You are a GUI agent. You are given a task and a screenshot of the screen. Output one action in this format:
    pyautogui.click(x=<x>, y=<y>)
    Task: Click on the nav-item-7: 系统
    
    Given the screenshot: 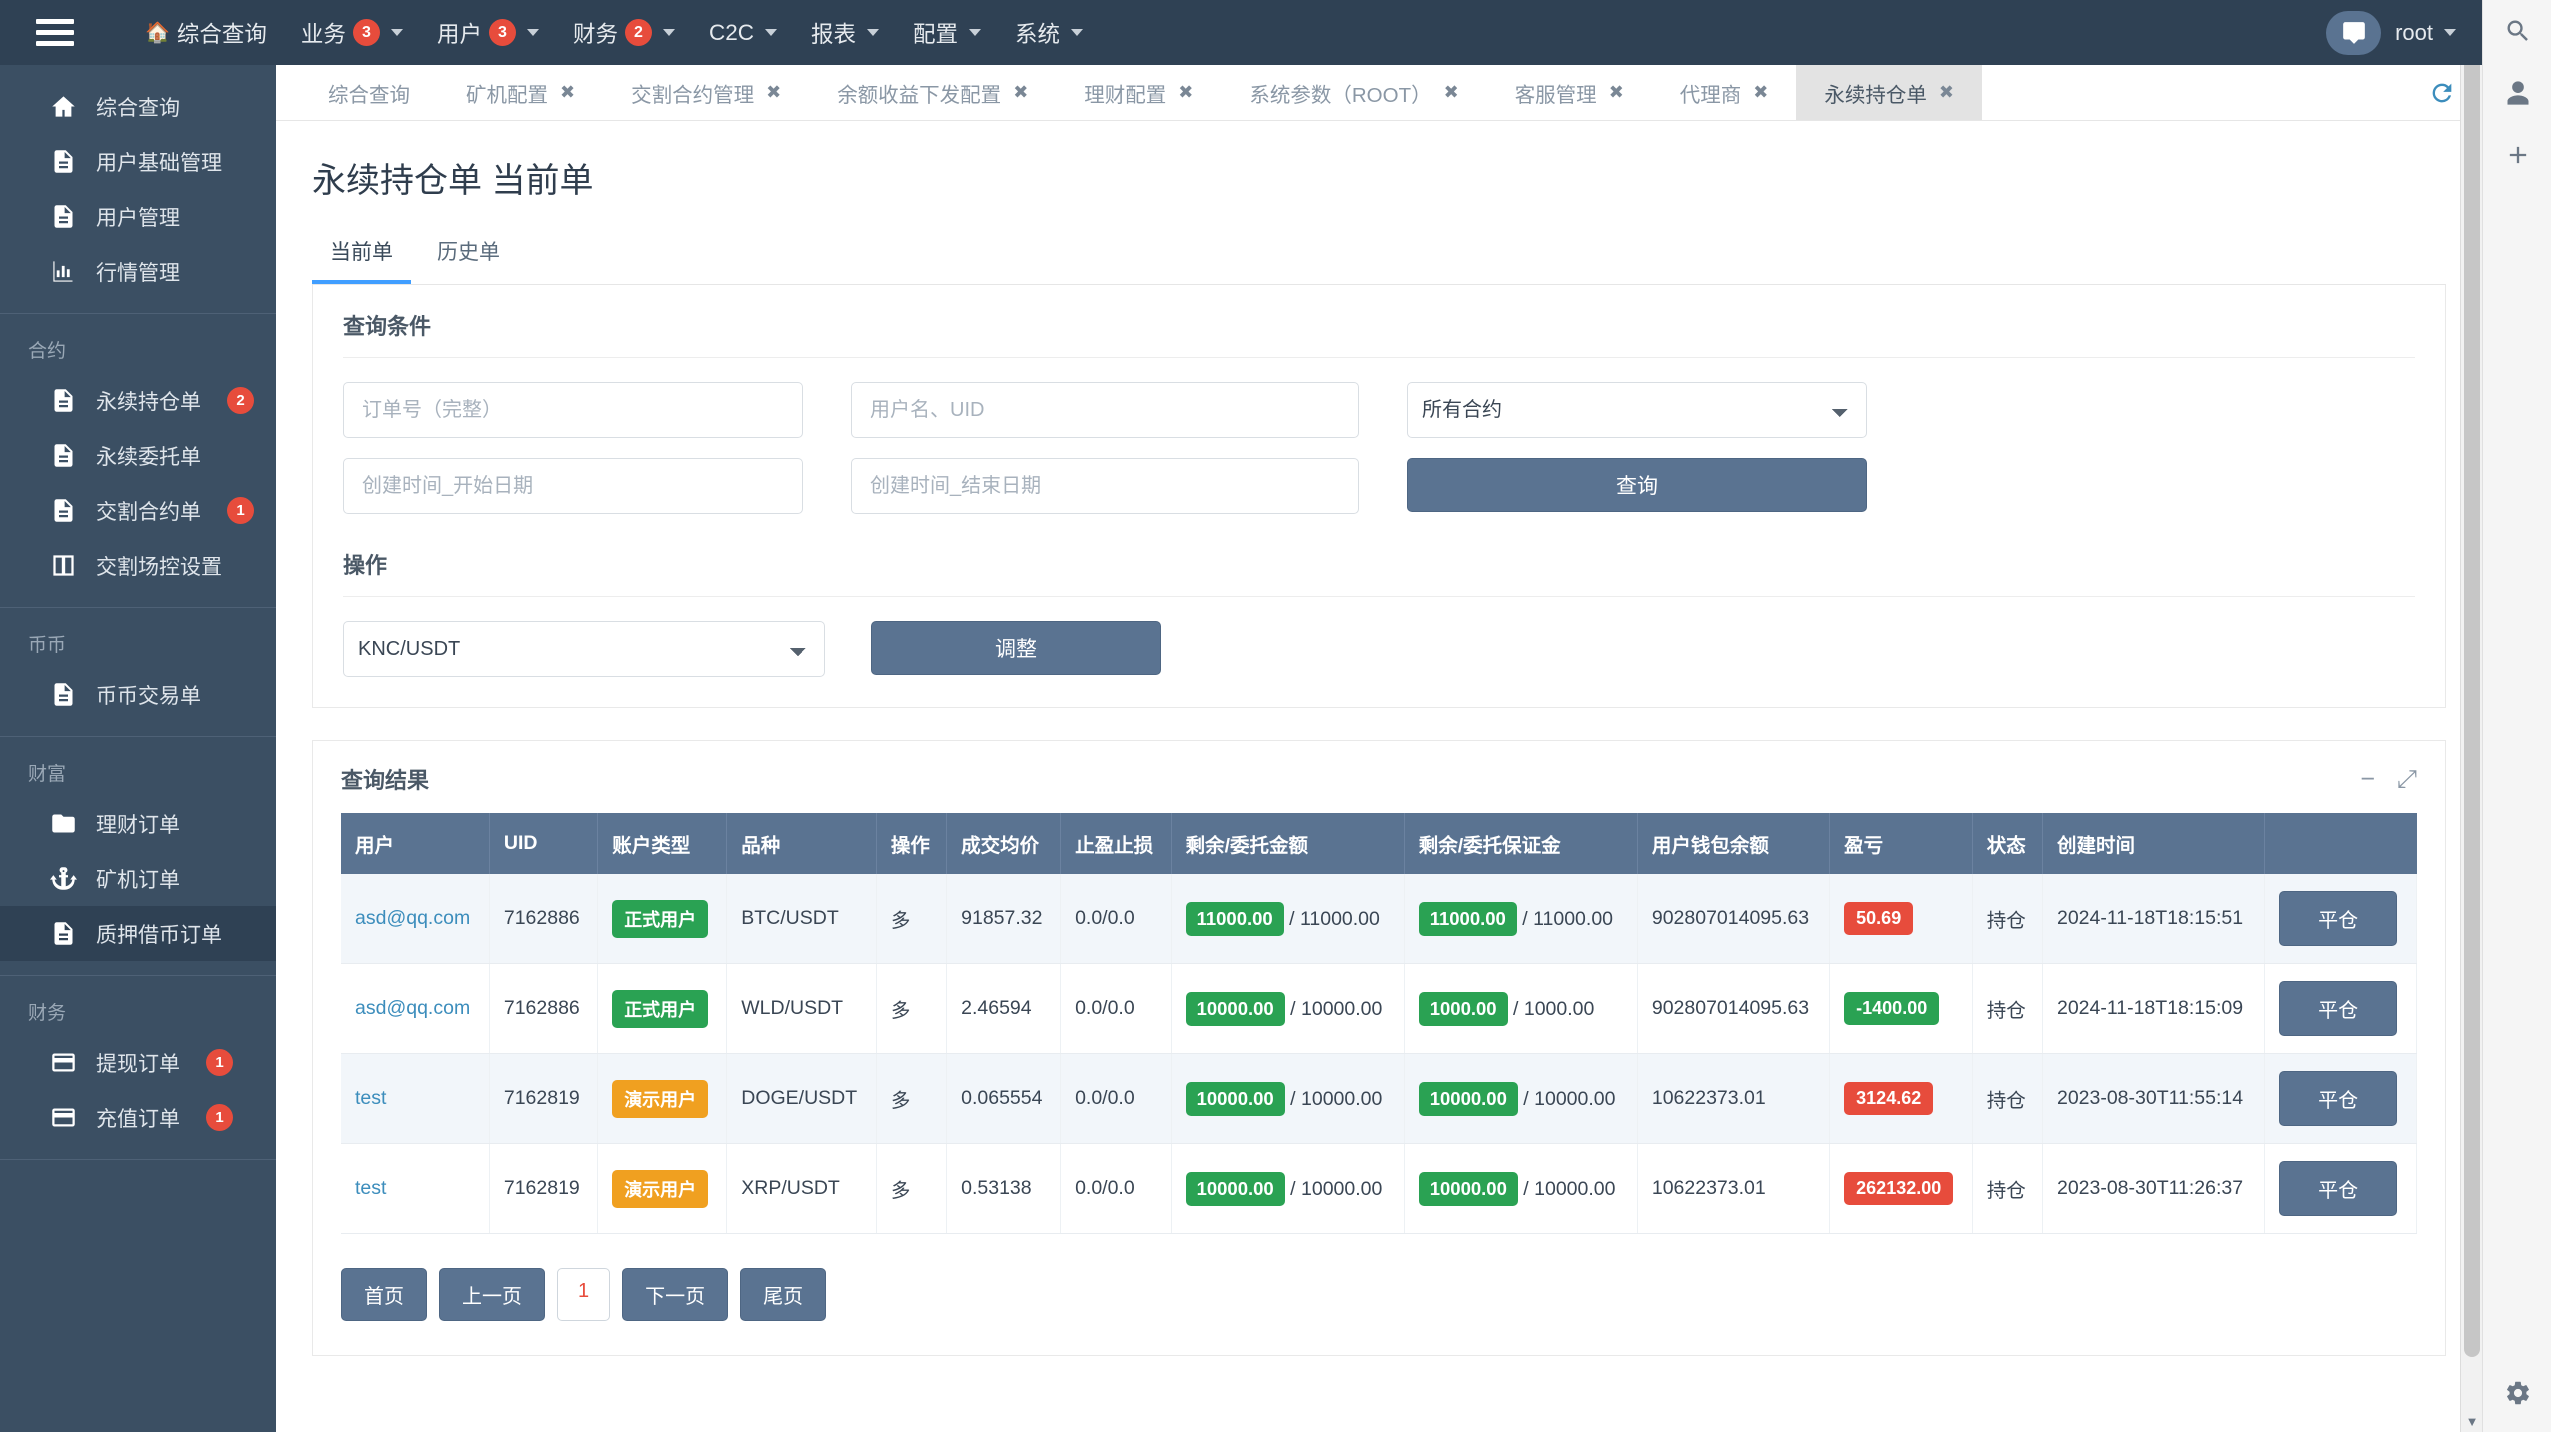 What is the action you would take?
    pyautogui.click(x=1049, y=32)
    